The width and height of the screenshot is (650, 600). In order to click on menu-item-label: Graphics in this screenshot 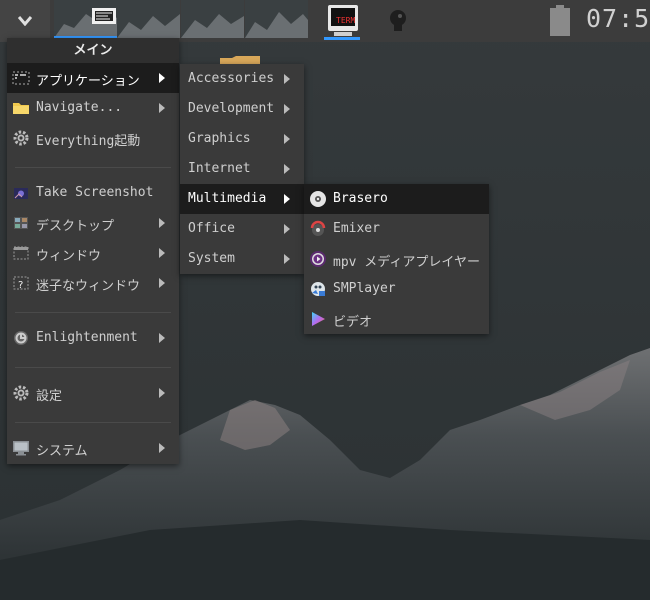, I will do `click(219, 138)`.